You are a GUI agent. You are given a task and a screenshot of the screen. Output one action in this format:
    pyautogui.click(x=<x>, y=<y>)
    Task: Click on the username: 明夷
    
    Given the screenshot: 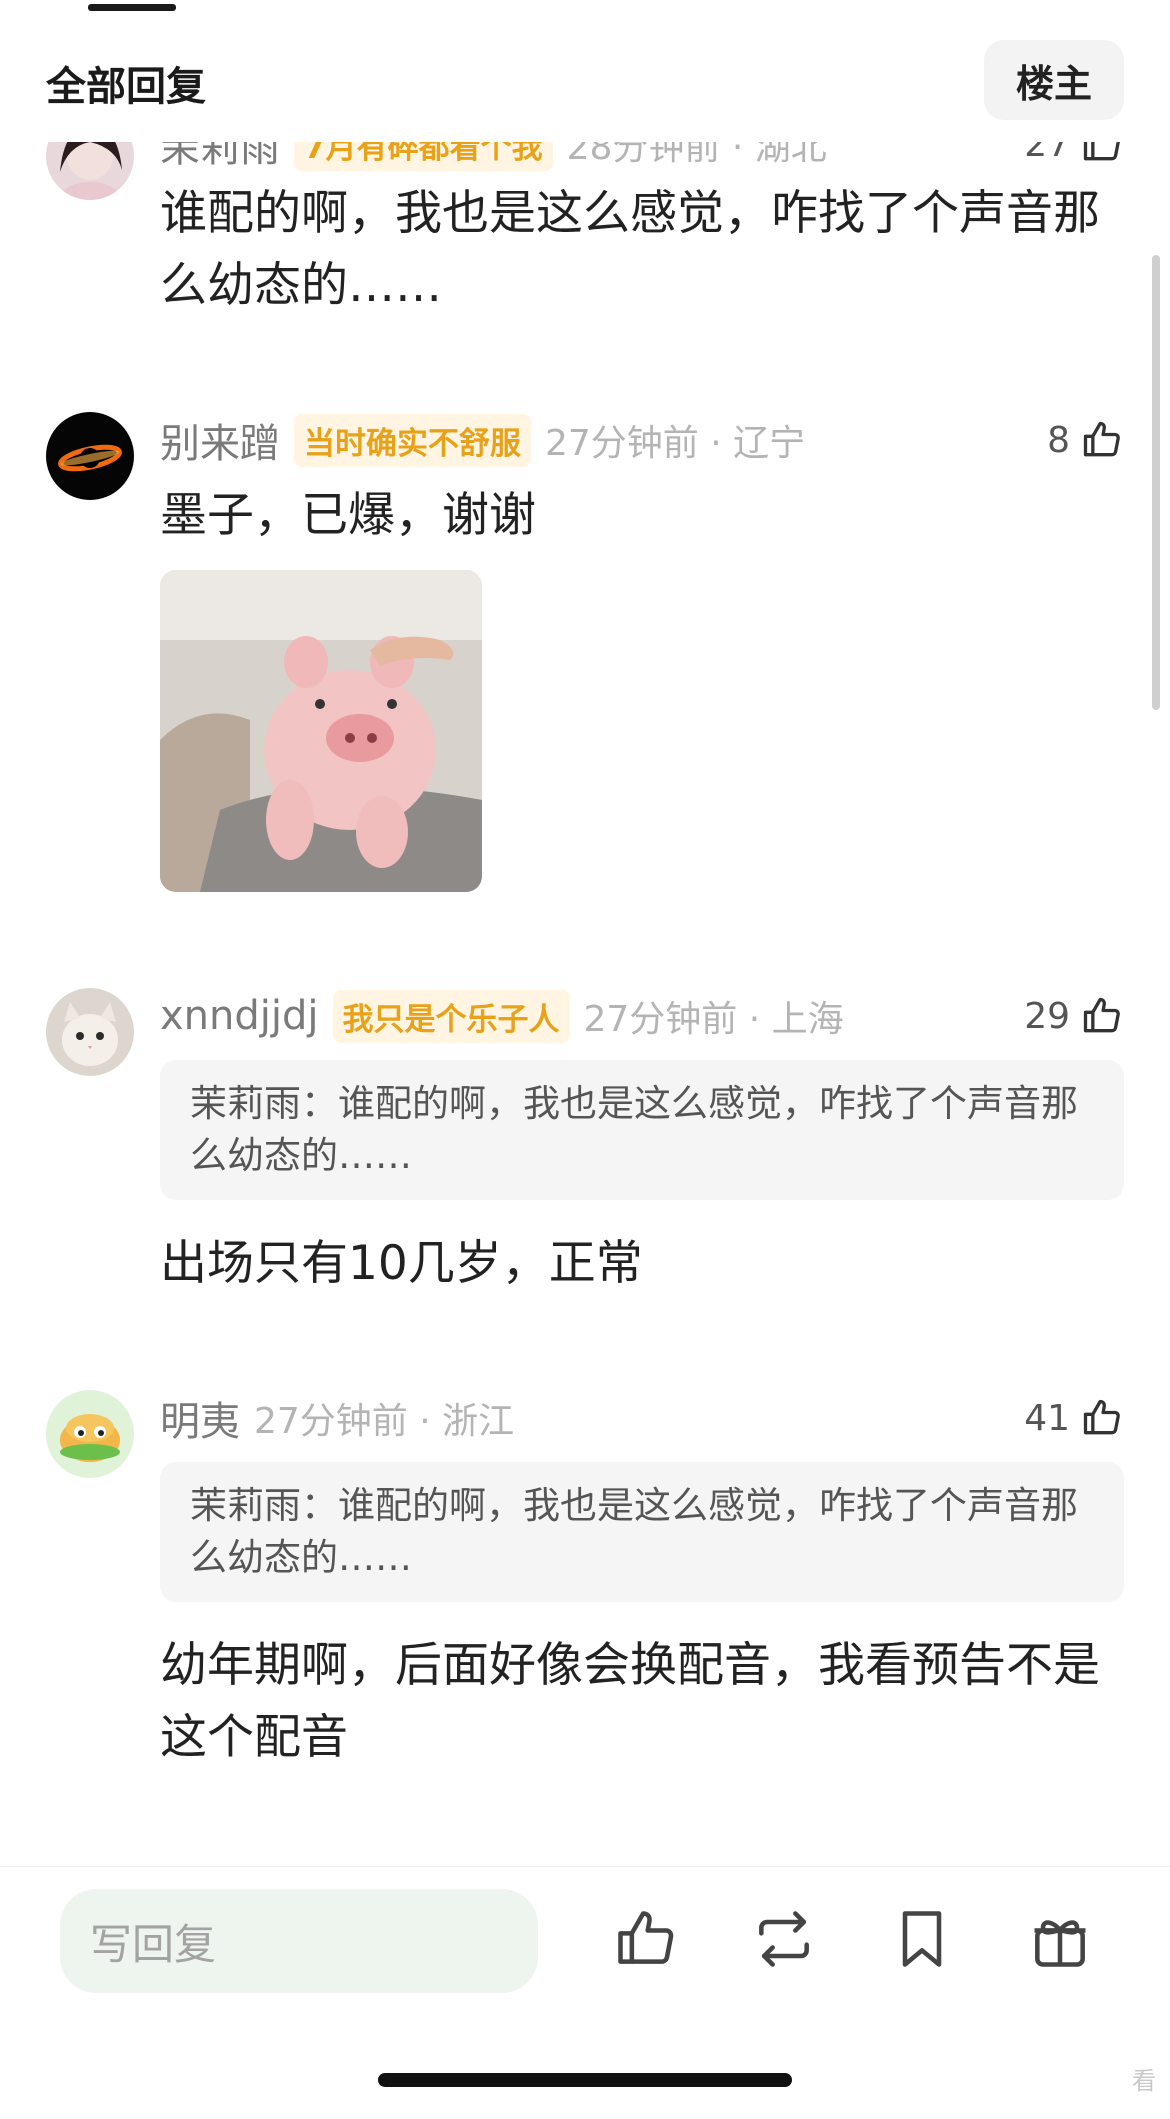 What is the action you would take?
    pyautogui.click(x=200, y=1418)
    